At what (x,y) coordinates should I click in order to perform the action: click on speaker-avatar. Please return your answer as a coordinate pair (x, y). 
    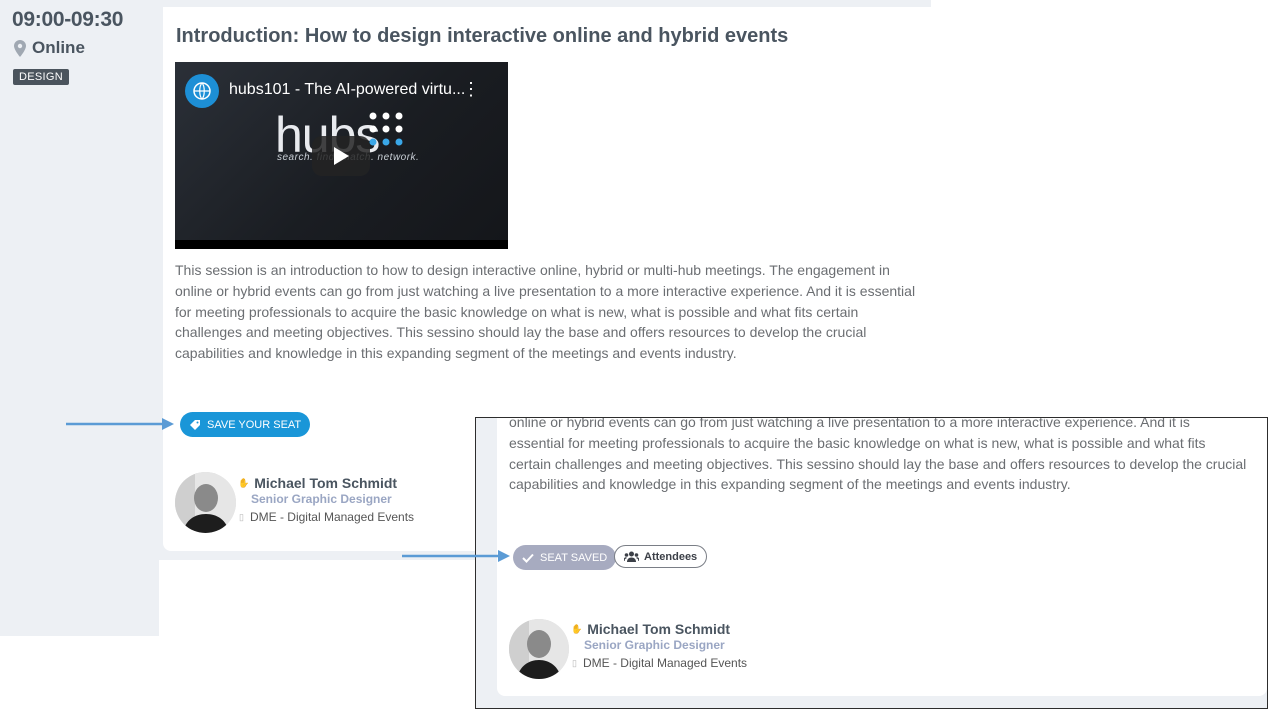
    Looking at the image, I should click on (205, 502).